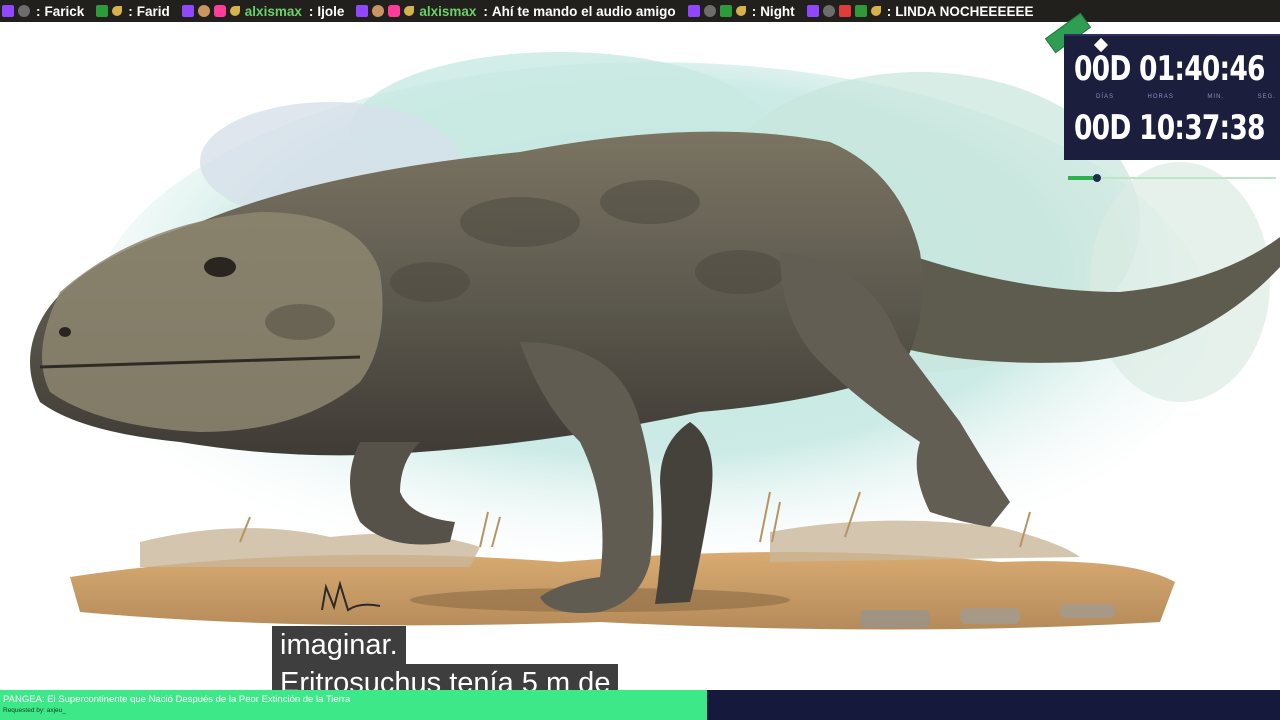 This screenshot has height=720, width=1280. What do you see at coordinates (993, 705) in the screenshot?
I see `bottom-bar-filler` at bounding box center [993, 705].